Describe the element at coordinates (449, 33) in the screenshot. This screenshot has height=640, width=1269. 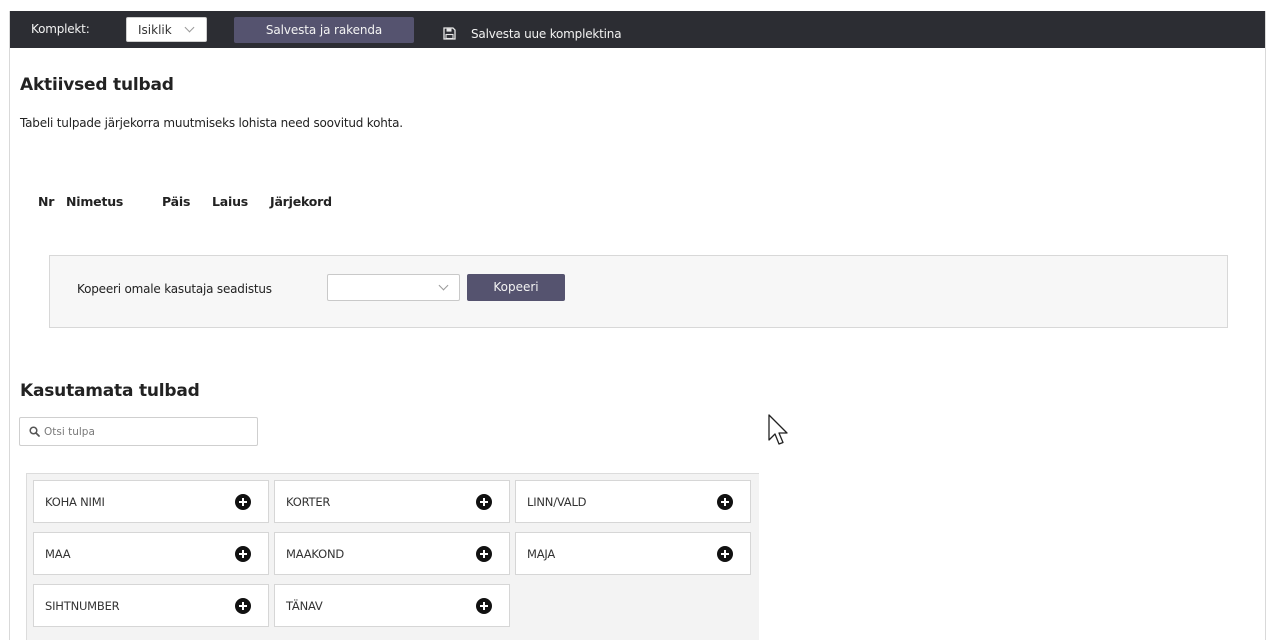
I see `floppy-disk-icon` at that location.